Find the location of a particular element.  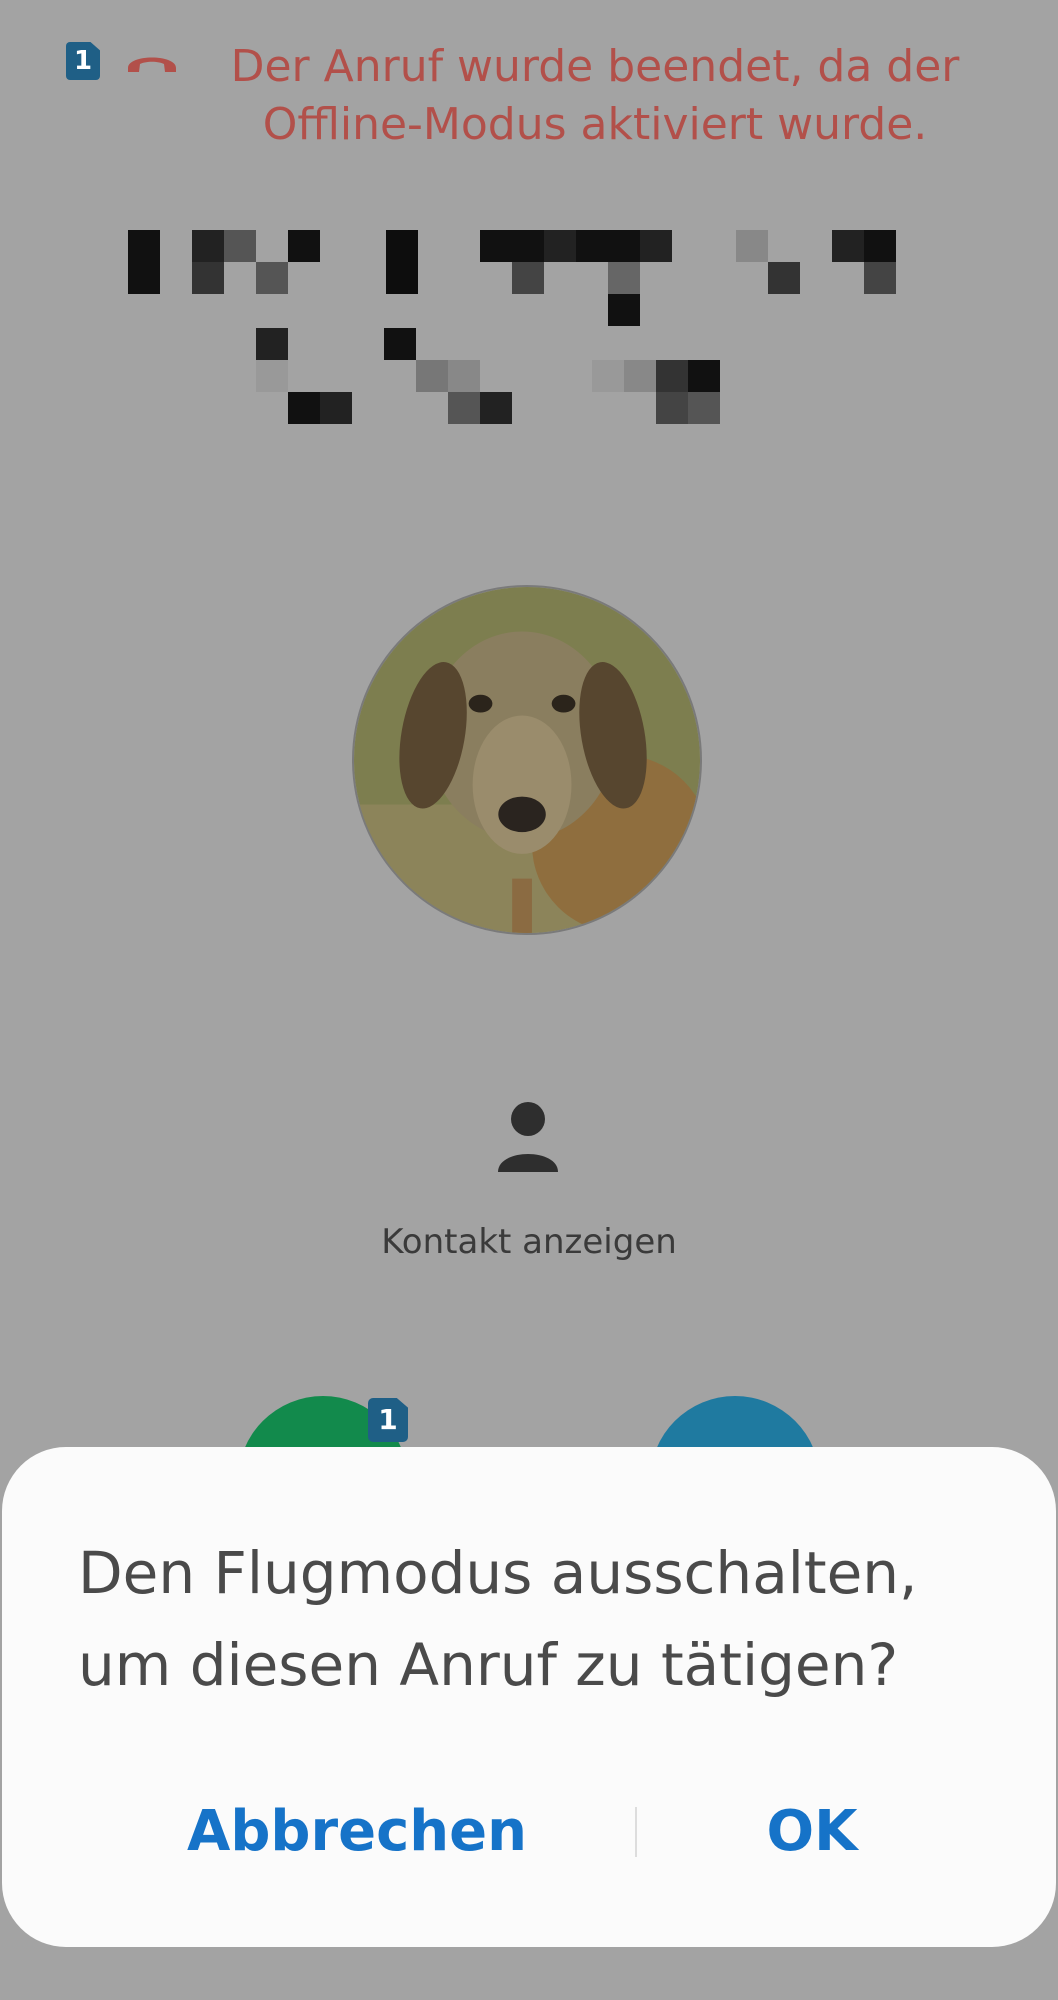

dog-photo-image is located at coordinates (527, 760).